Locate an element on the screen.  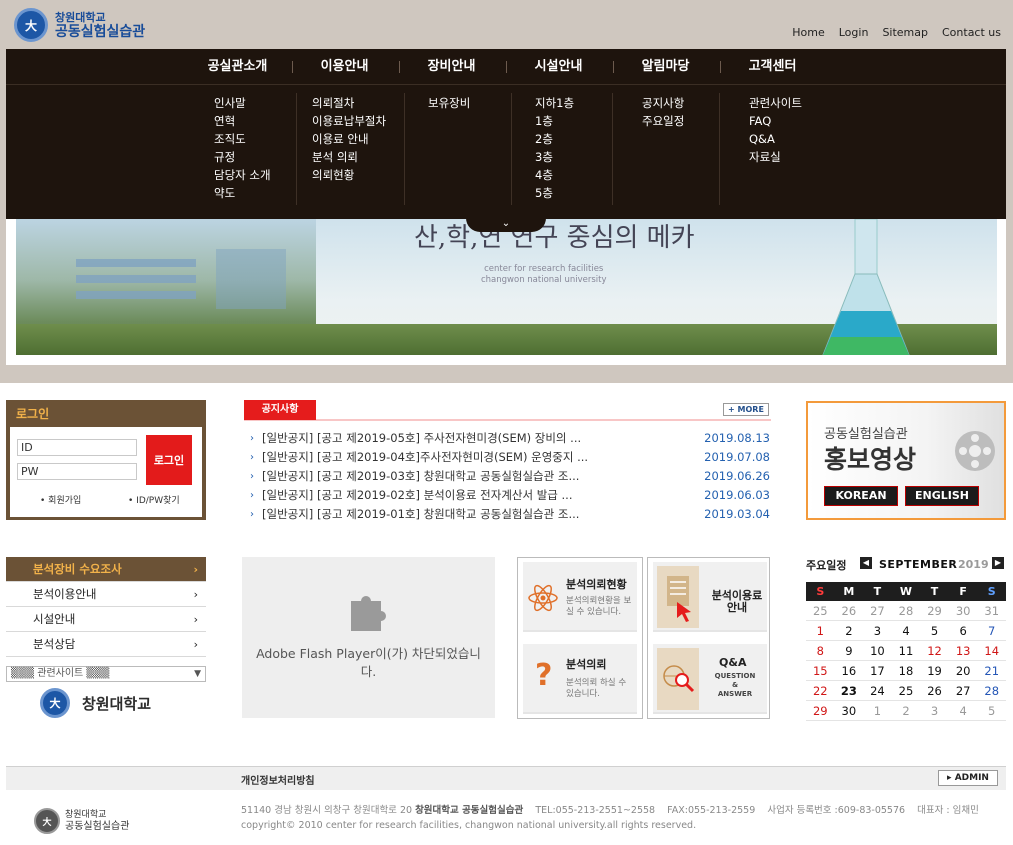
quick-menu-demand-survey: 분석장비 수요조사 › is located at coordinates (106, 569).